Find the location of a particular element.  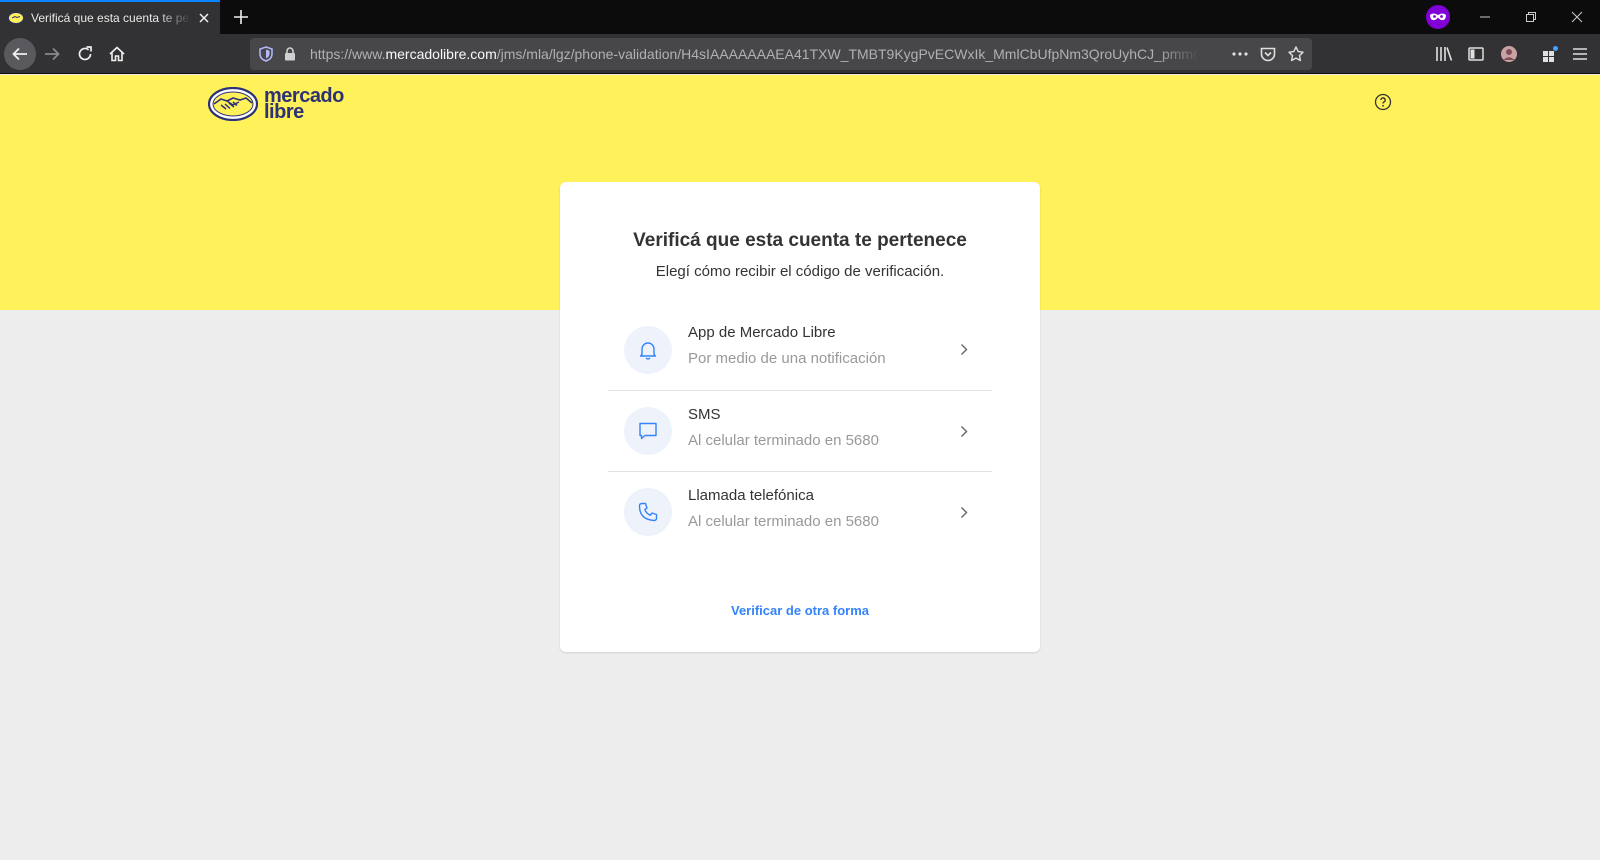

extensions-puzzle-icon is located at coordinates (1550, 54).